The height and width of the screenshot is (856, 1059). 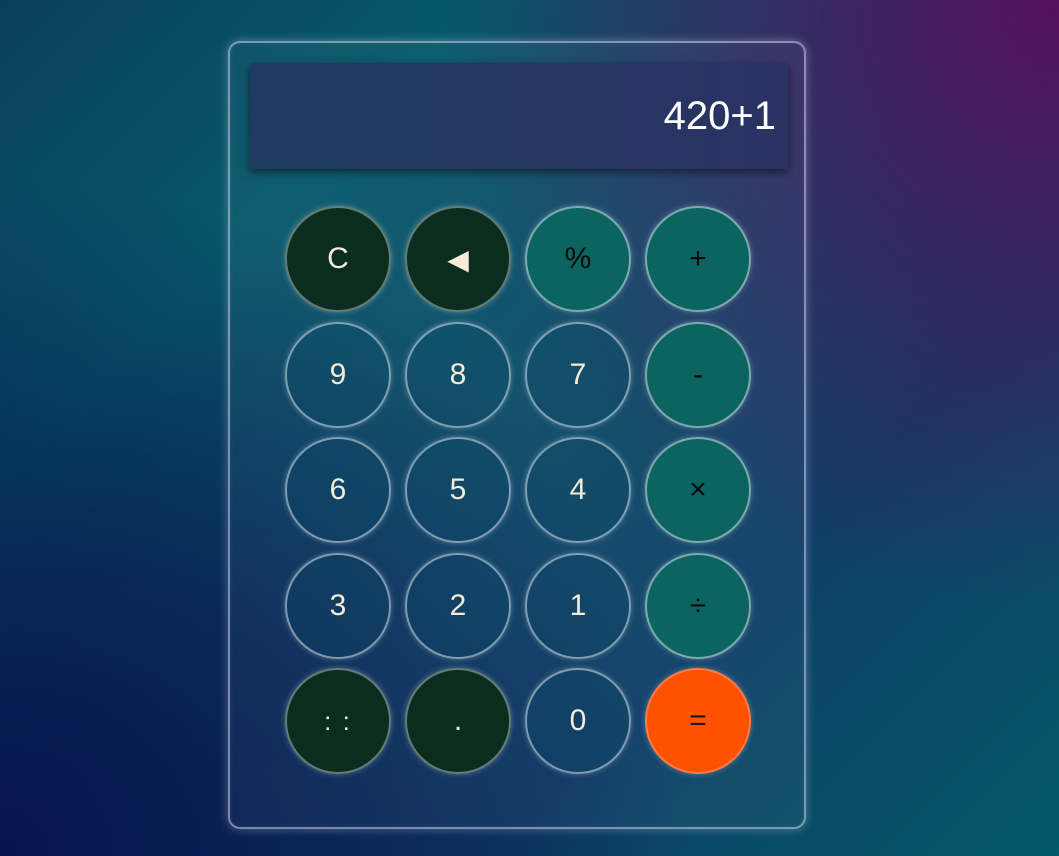 I want to click on divide-button: ÷, so click(x=698, y=605).